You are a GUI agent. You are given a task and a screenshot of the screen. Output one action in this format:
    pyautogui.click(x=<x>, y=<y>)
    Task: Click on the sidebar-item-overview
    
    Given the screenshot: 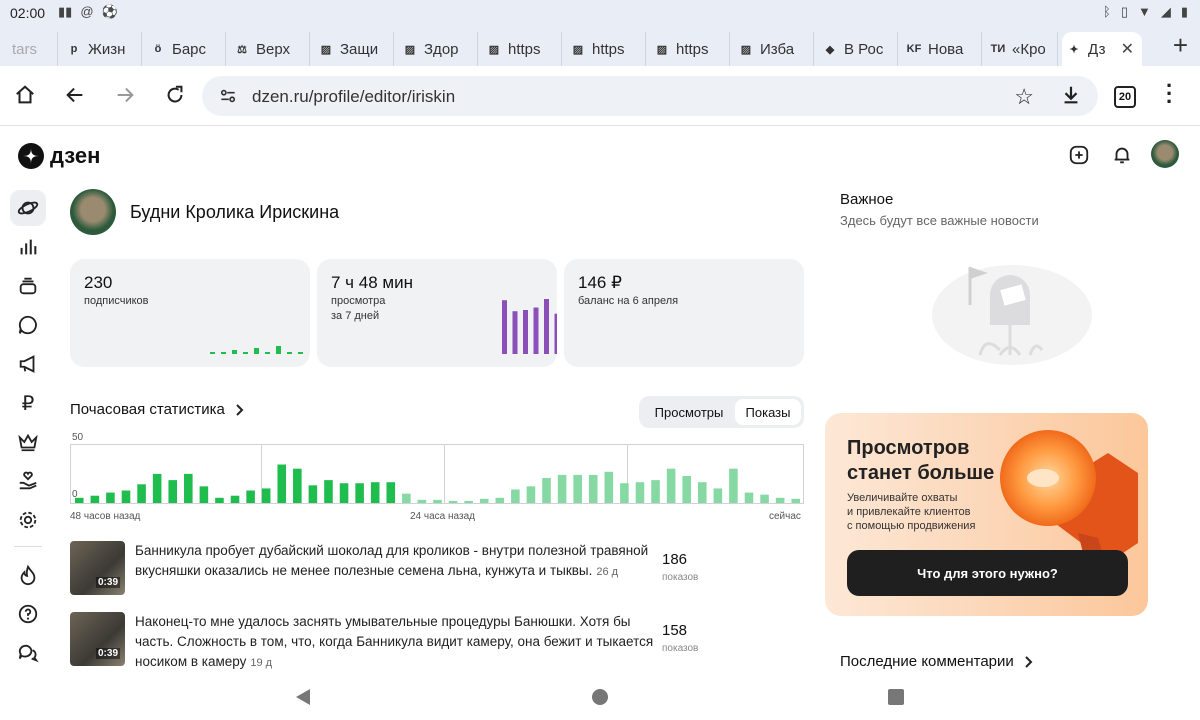 What is the action you would take?
    pyautogui.click(x=28, y=208)
    